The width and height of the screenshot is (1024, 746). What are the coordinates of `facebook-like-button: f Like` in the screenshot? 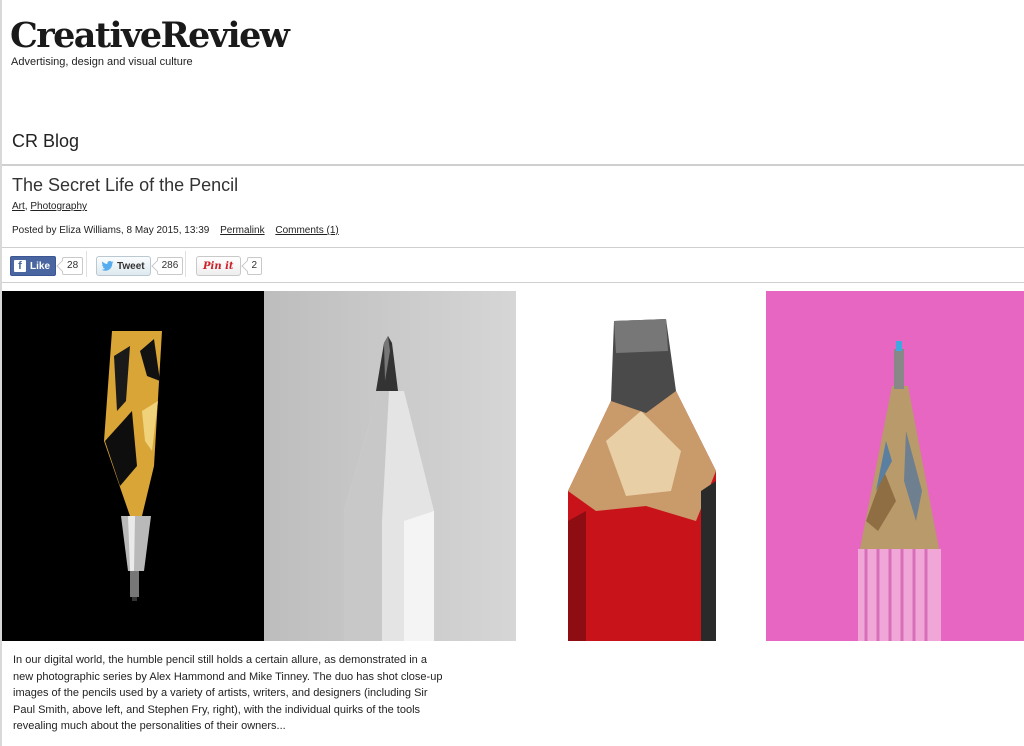 It's located at (33, 266).